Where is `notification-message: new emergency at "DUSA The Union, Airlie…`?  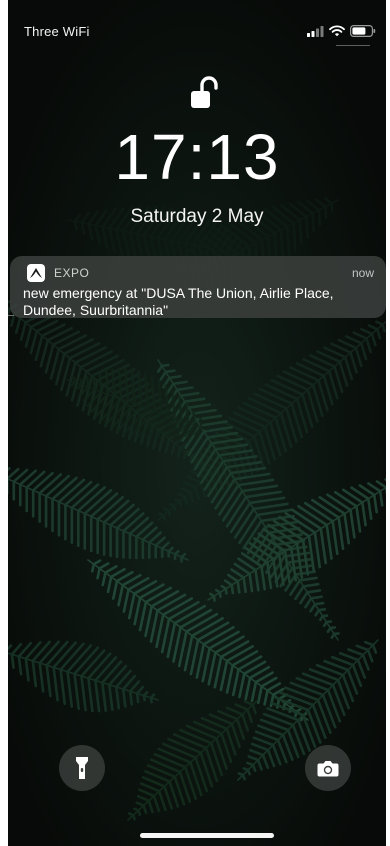
notification-message: new emergency at "DUSA The Union, Airlie… is located at coordinates (178, 301).